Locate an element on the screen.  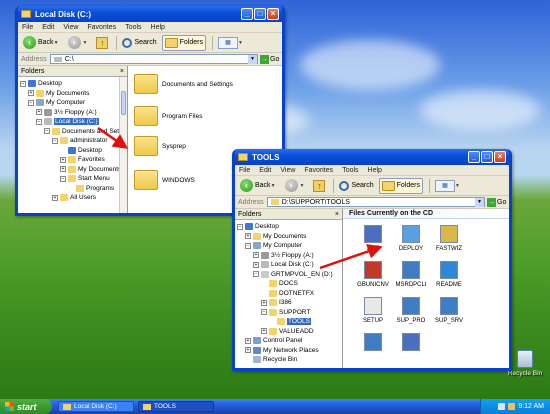
title-bar: TOOLS _ □ × is located at coordinates (372, 157).